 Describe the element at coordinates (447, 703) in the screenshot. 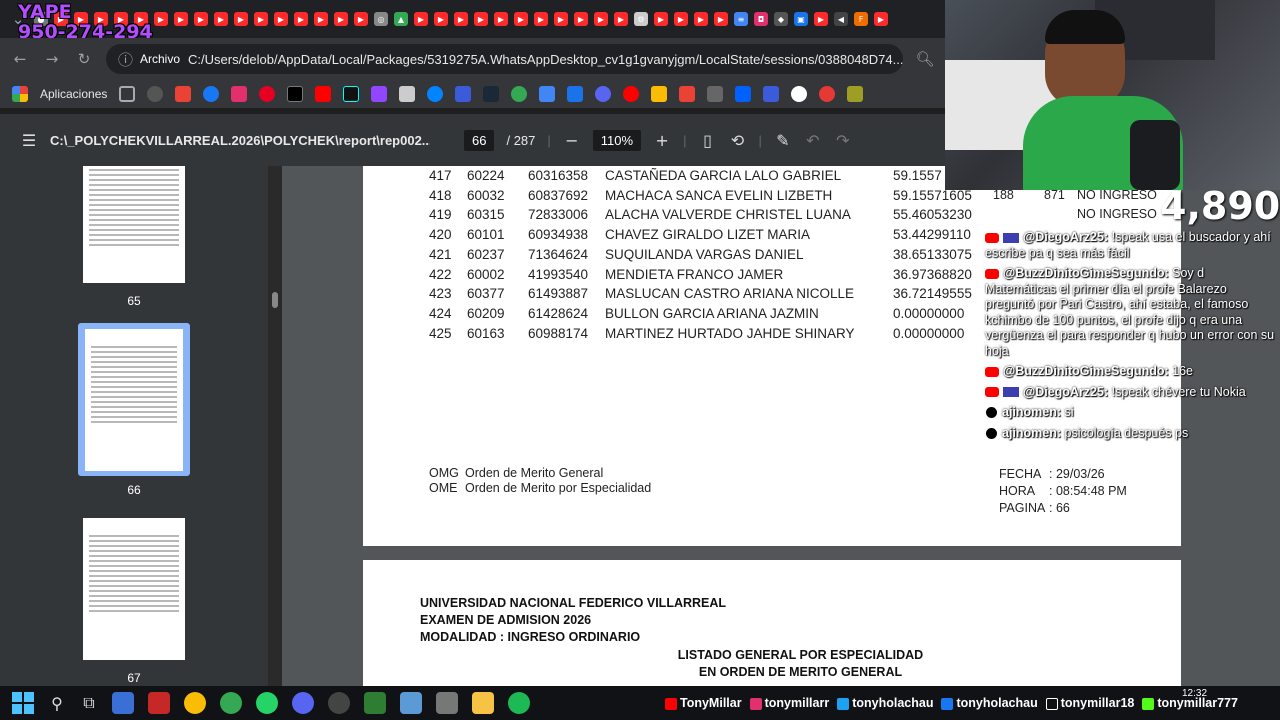

I see `app4-icon` at that location.